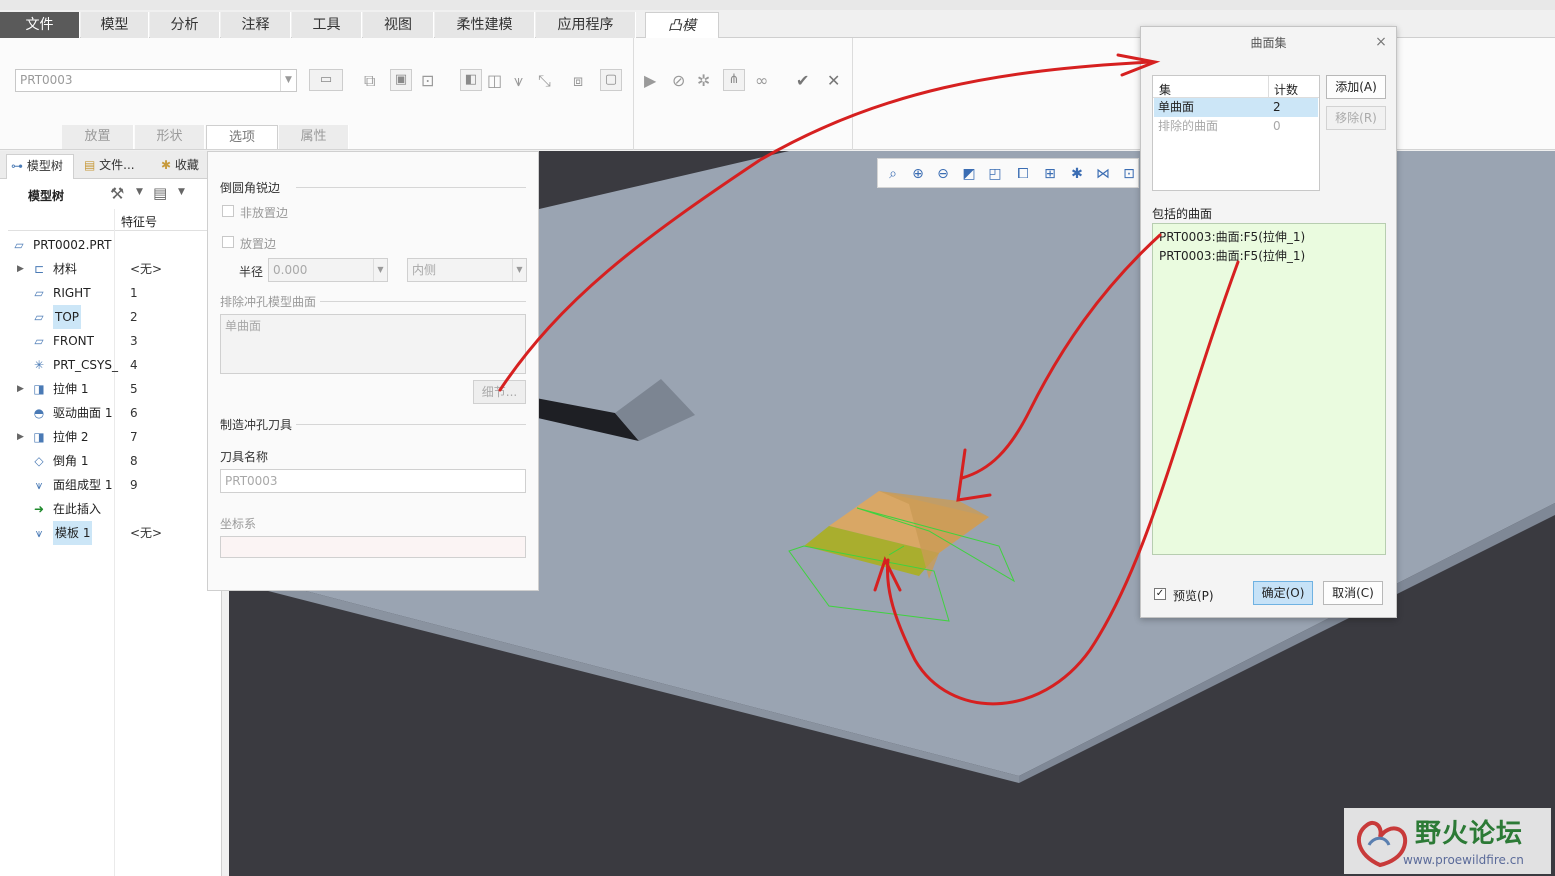 This screenshot has width=1555, height=876. What do you see at coordinates (1382, 844) in the screenshot?
I see `flame-logo-icon` at bounding box center [1382, 844].